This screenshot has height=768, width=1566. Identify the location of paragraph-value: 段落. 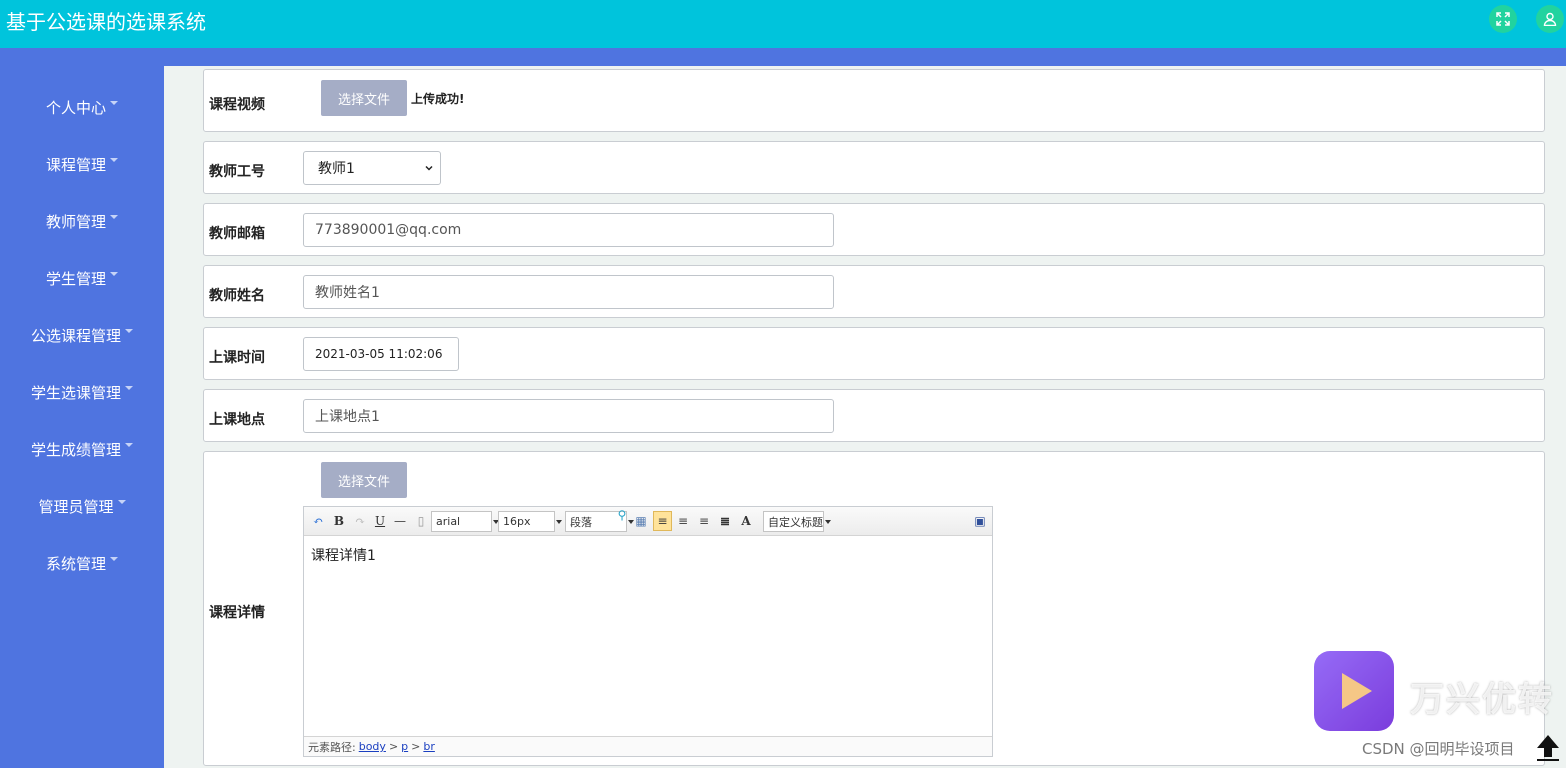
(581, 522).